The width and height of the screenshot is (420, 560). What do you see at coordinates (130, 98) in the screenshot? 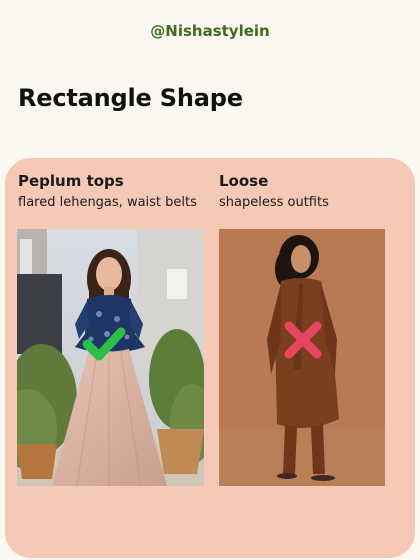
I see `page-title: Rectangle Shape` at bounding box center [130, 98].